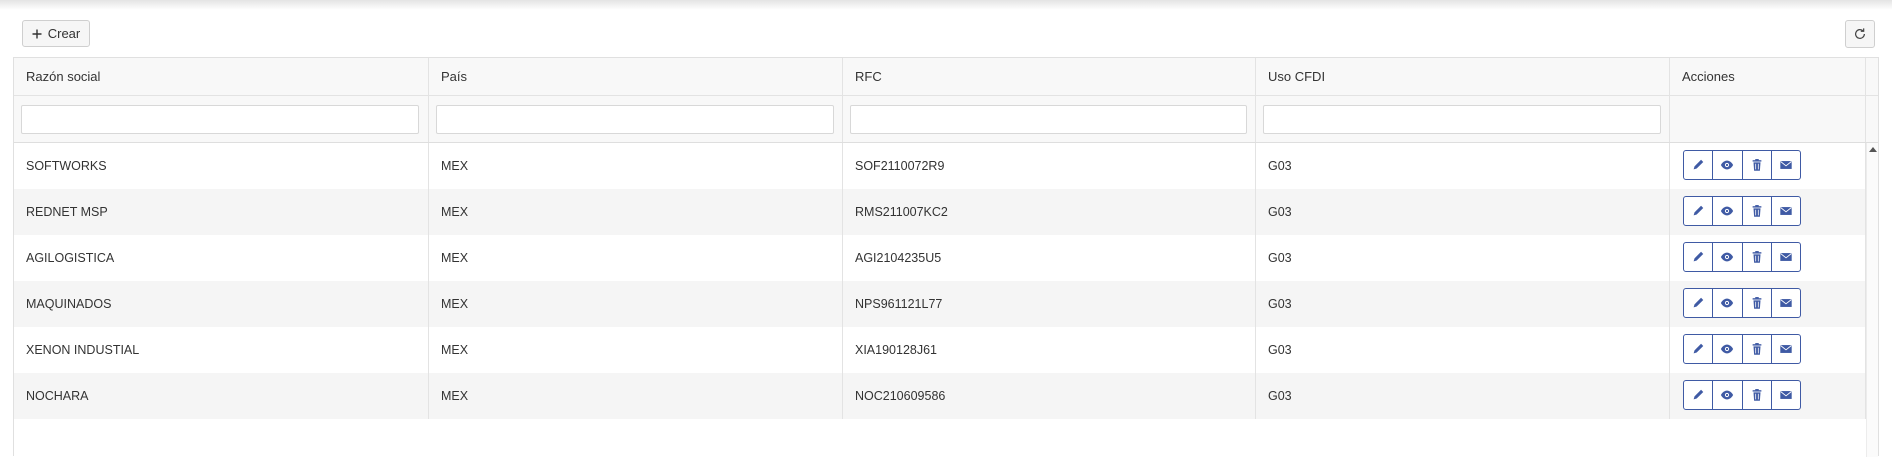 This screenshot has height=457, width=1892. I want to click on cell-rfc: AGI2104235U5, so click(1049, 258).